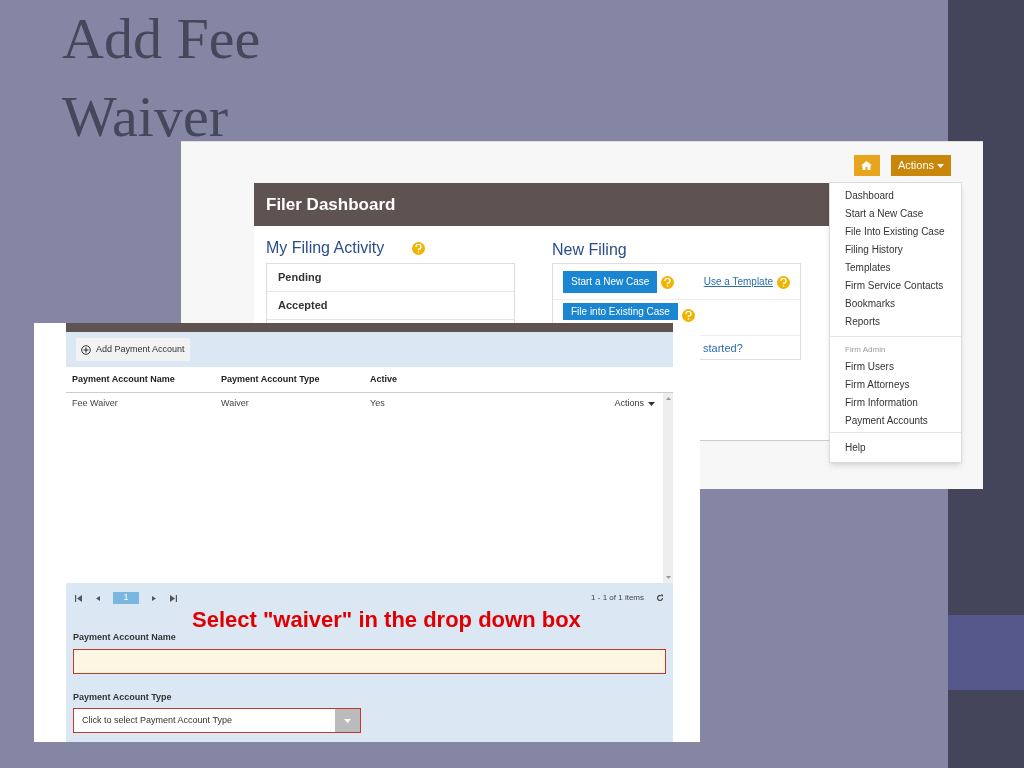 Image resolution: width=1024 pixels, height=768 pixels. What do you see at coordinates (895, 195) in the screenshot?
I see `menu-item: Dashboard` at bounding box center [895, 195].